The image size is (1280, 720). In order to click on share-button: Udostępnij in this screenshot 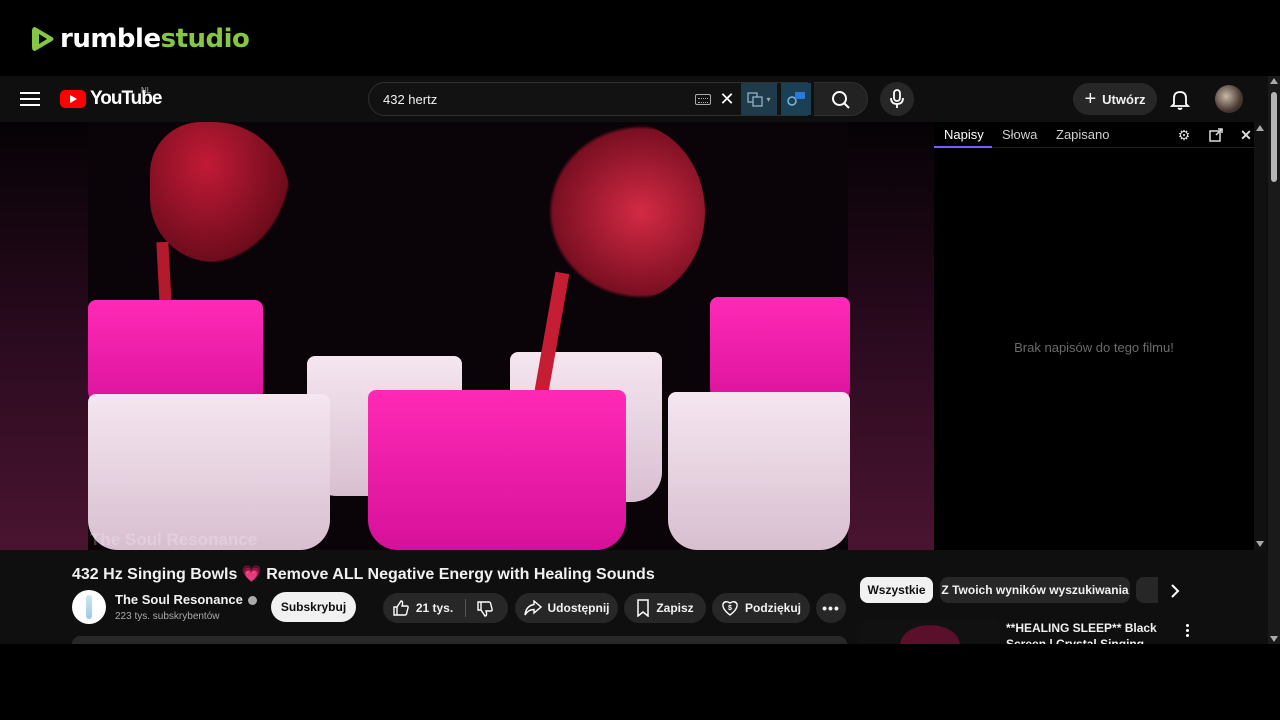, I will do `click(566, 608)`.